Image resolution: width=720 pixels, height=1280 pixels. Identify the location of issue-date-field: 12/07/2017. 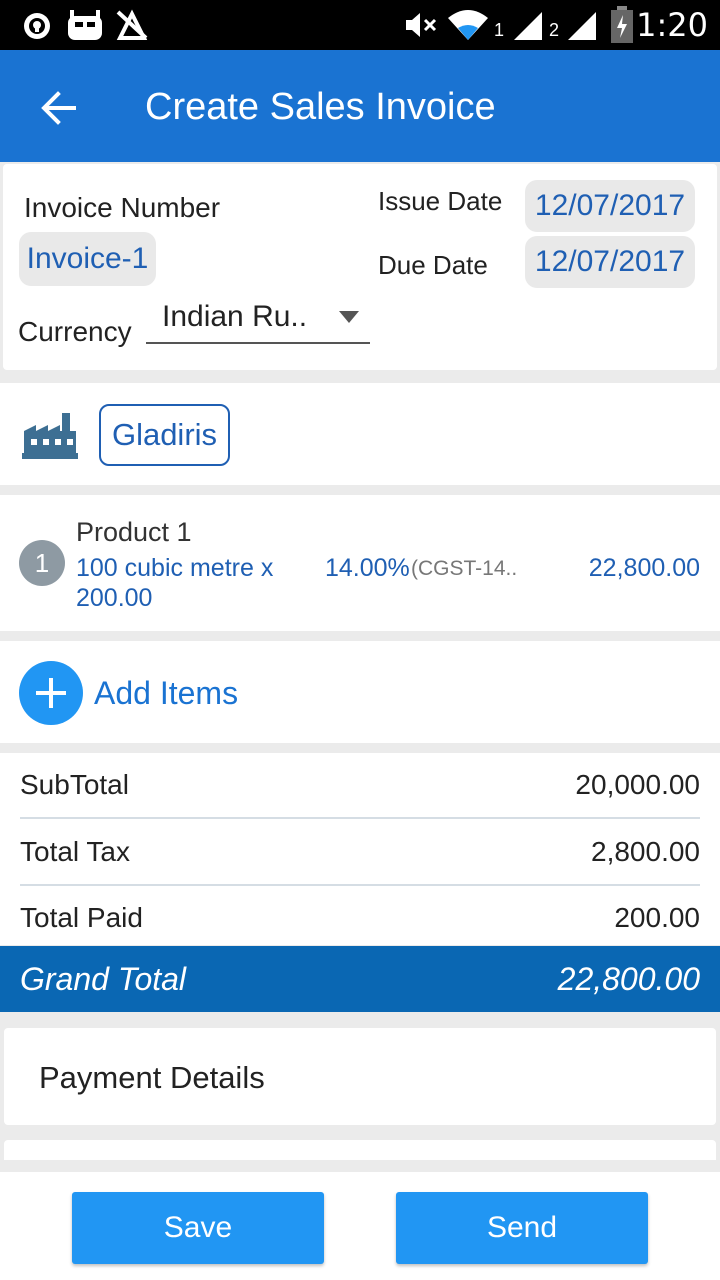
(610, 206).